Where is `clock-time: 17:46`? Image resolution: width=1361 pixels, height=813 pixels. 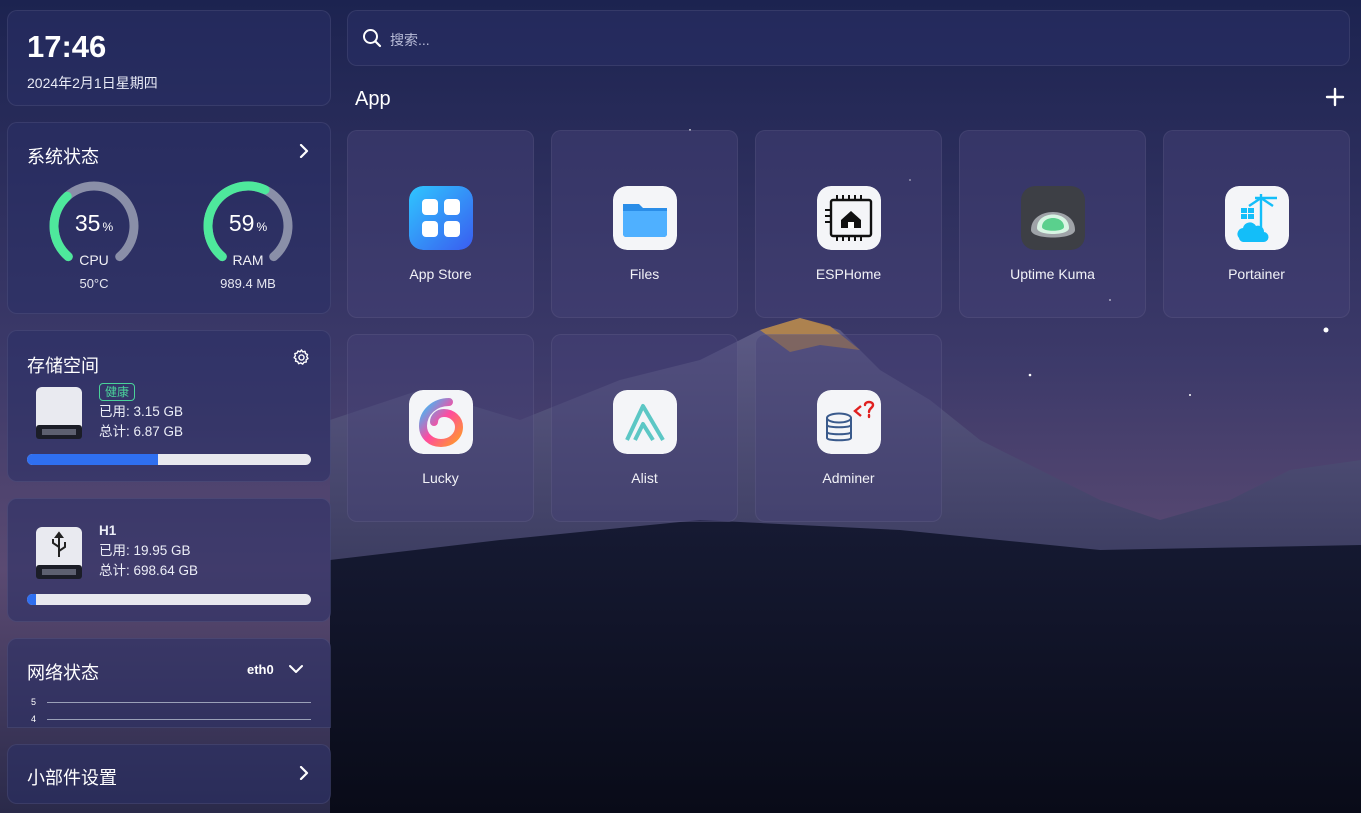
clock-time: 17:46 is located at coordinates (67, 46).